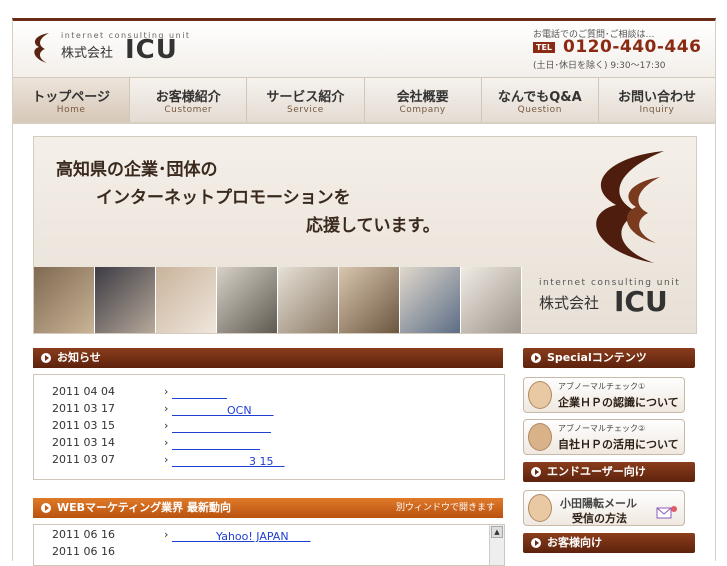 The width and height of the screenshot is (727, 566). What do you see at coordinates (491, 300) in the screenshot?
I see `device-photo` at bounding box center [491, 300].